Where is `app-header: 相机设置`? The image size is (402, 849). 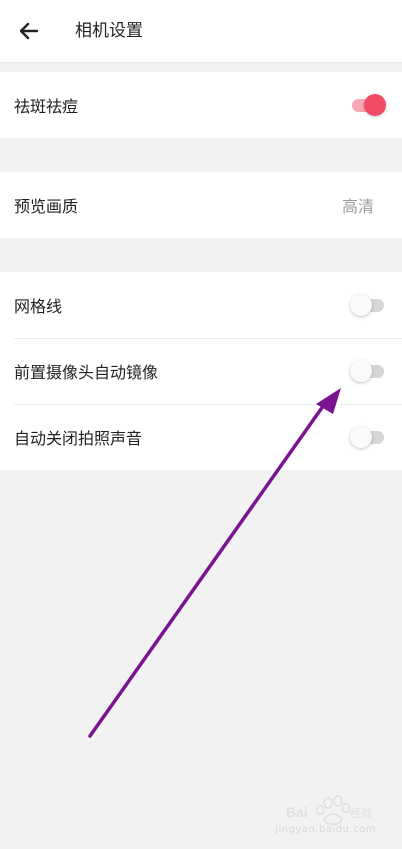 app-header: 相机设置 is located at coordinates (201, 31).